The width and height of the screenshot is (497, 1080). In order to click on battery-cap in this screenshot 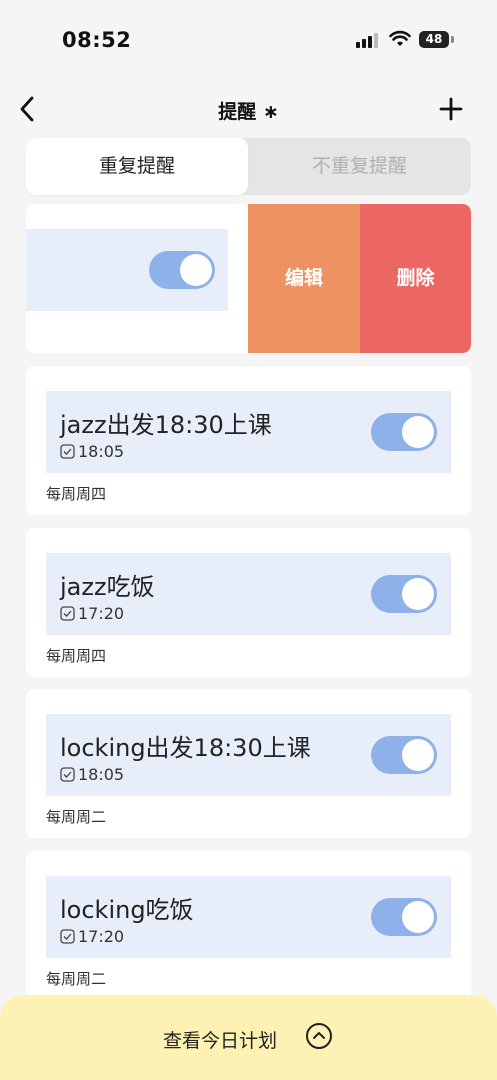, I will do `click(452, 39)`.